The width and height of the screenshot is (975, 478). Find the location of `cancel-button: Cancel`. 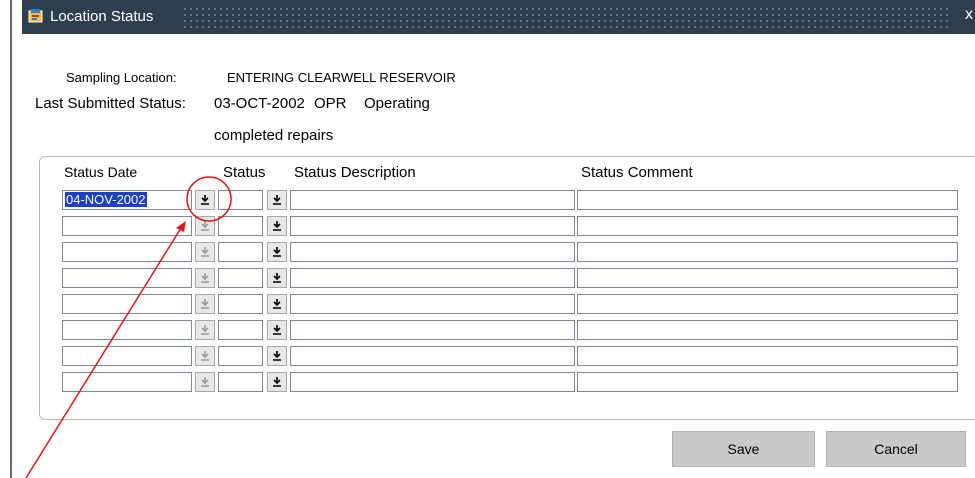

cancel-button: Cancel is located at coordinates (896, 449).